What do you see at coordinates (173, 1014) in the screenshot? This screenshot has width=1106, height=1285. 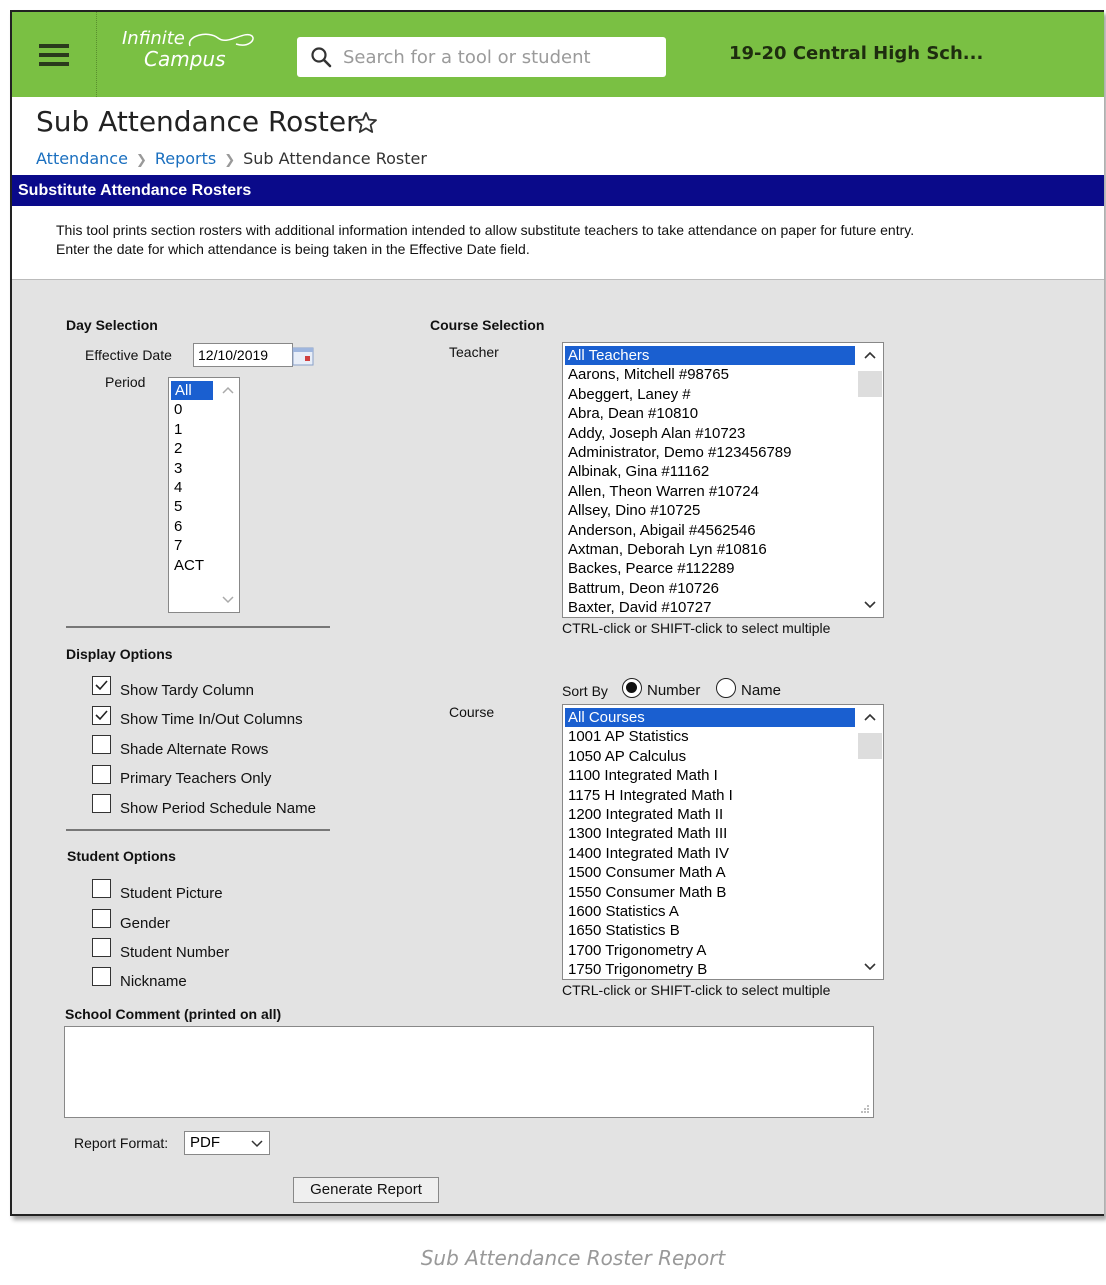 I see `school-comment-label: School Comment (printed on all)` at bounding box center [173, 1014].